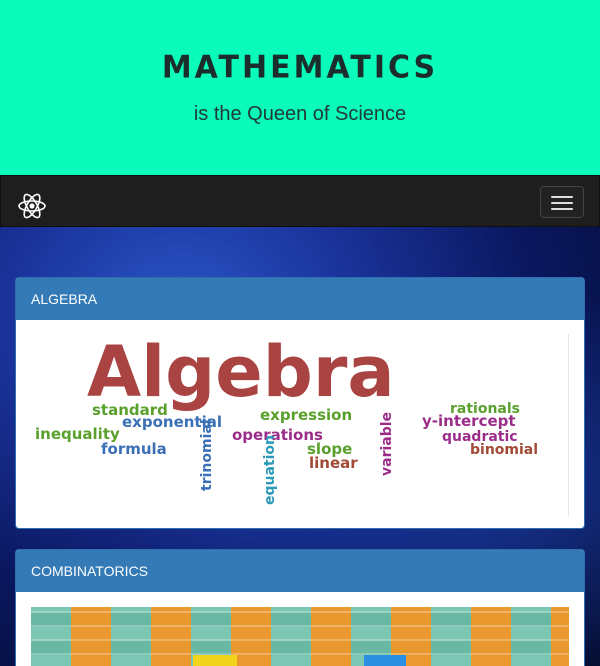 The height and width of the screenshot is (666, 600). What do you see at coordinates (469, 421) in the screenshot?
I see `word-cloud-word: y-intercept` at bounding box center [469, 421].